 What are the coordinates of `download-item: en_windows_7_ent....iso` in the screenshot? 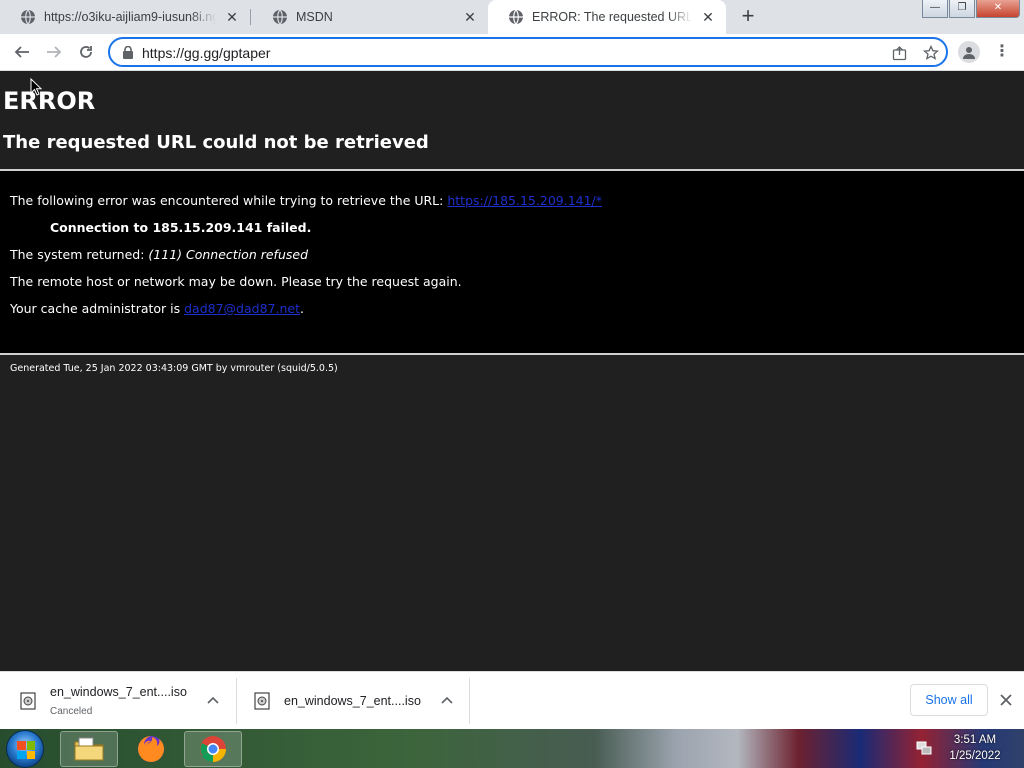 It's located at (361, 701).